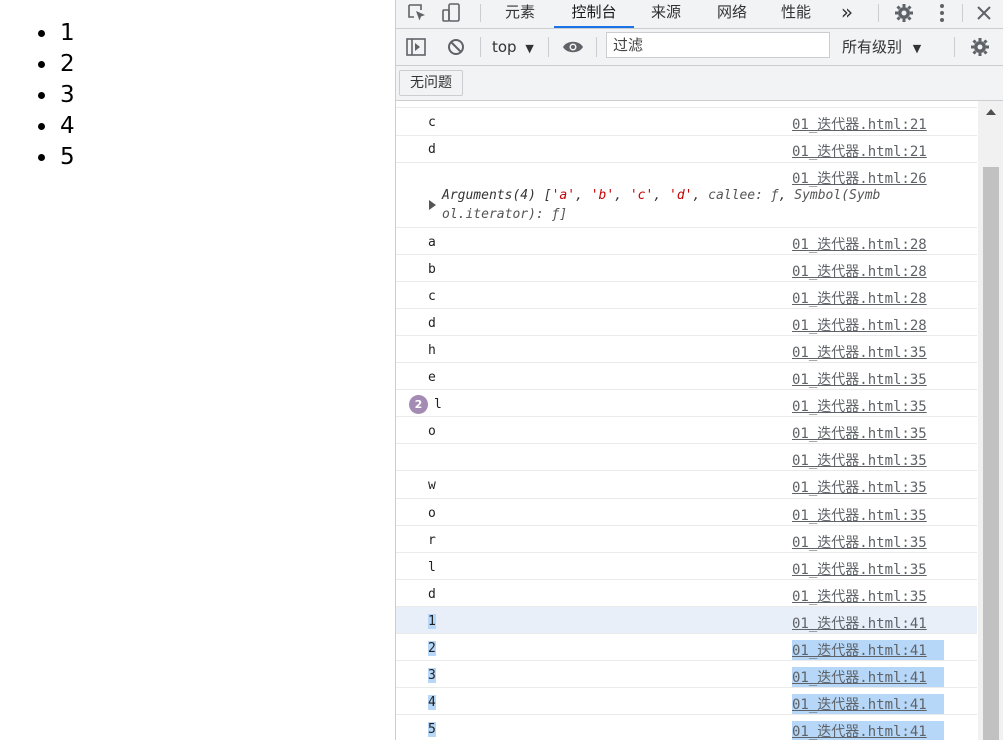  Describe the element at coordinates (686, 430) in the screenshot. I see `console-row: o 01_迭代器.html:35` at that location.